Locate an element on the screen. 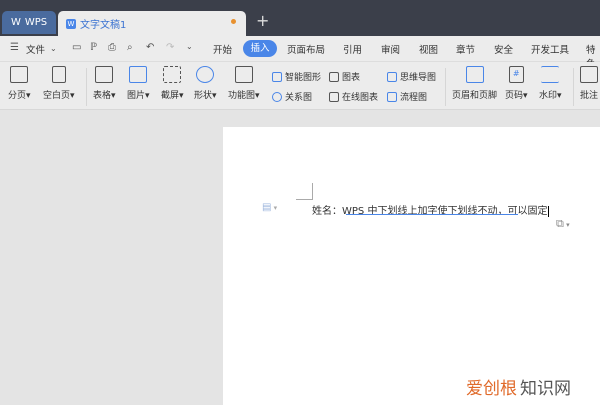 The image size is (600, 405). comment-icon is located at coordinates (589, 74).